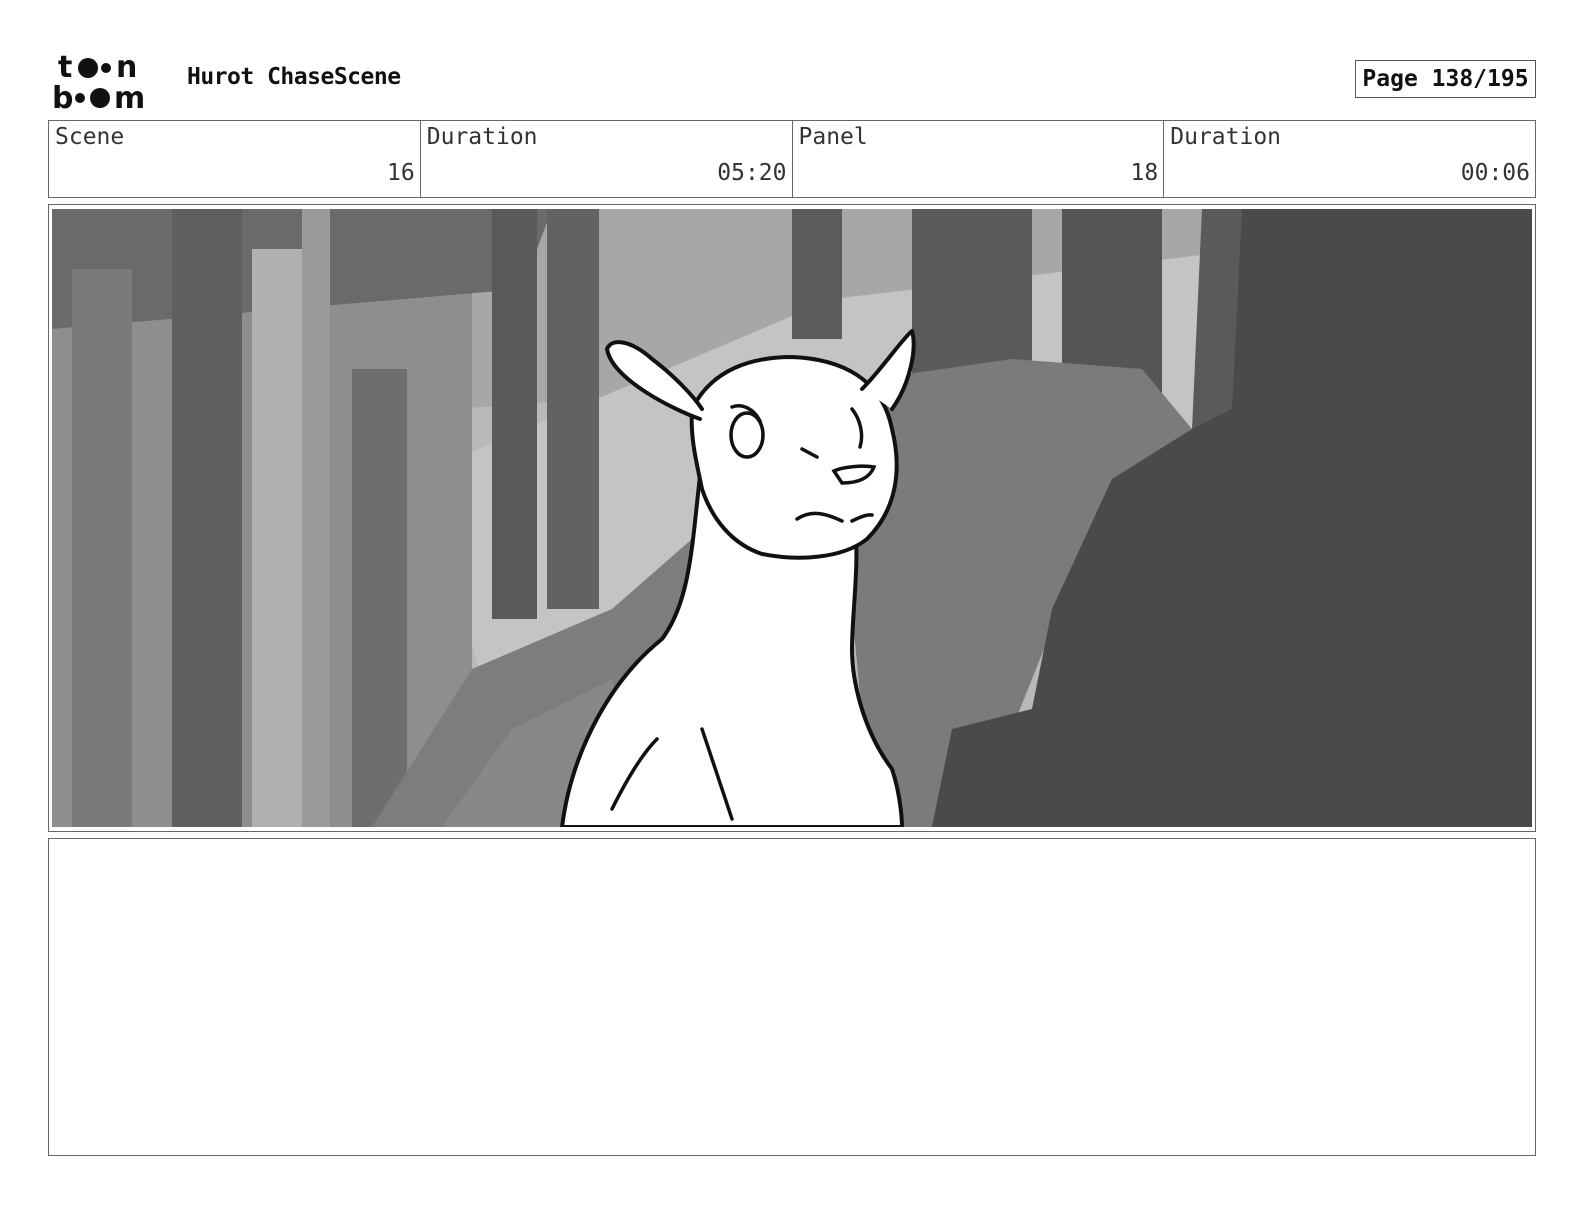 This screenshot has width=1584, height=1224. Describe the element at coordinates (1226, 137) in the screenshot. I see `panel-duration-label: Duration` at that location.